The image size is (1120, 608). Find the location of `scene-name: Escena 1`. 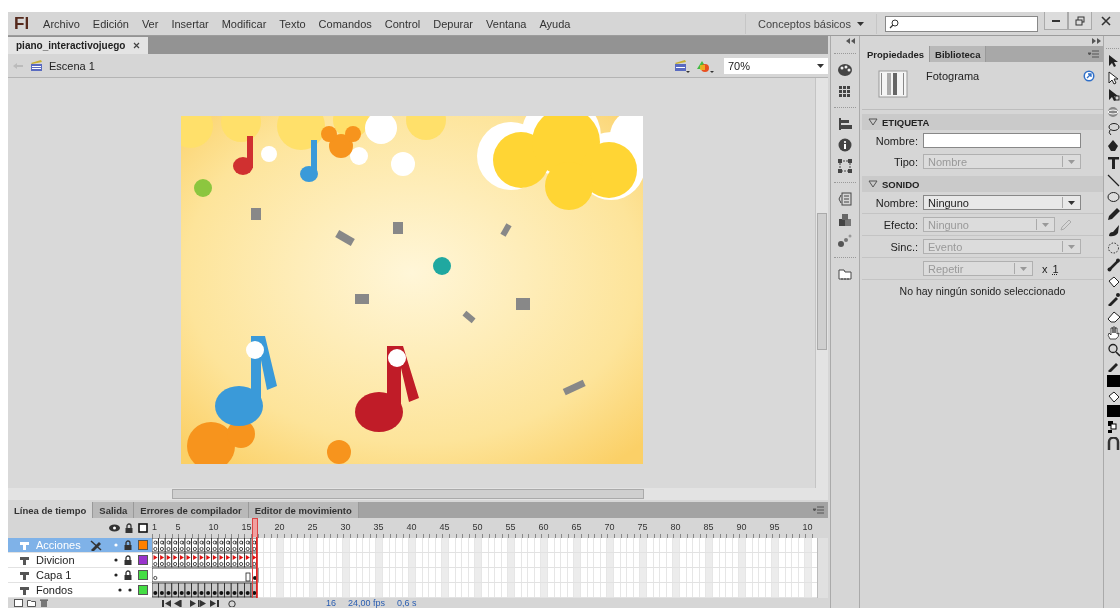

scene-name: Escena 1 is located at coordinates (72, 65).